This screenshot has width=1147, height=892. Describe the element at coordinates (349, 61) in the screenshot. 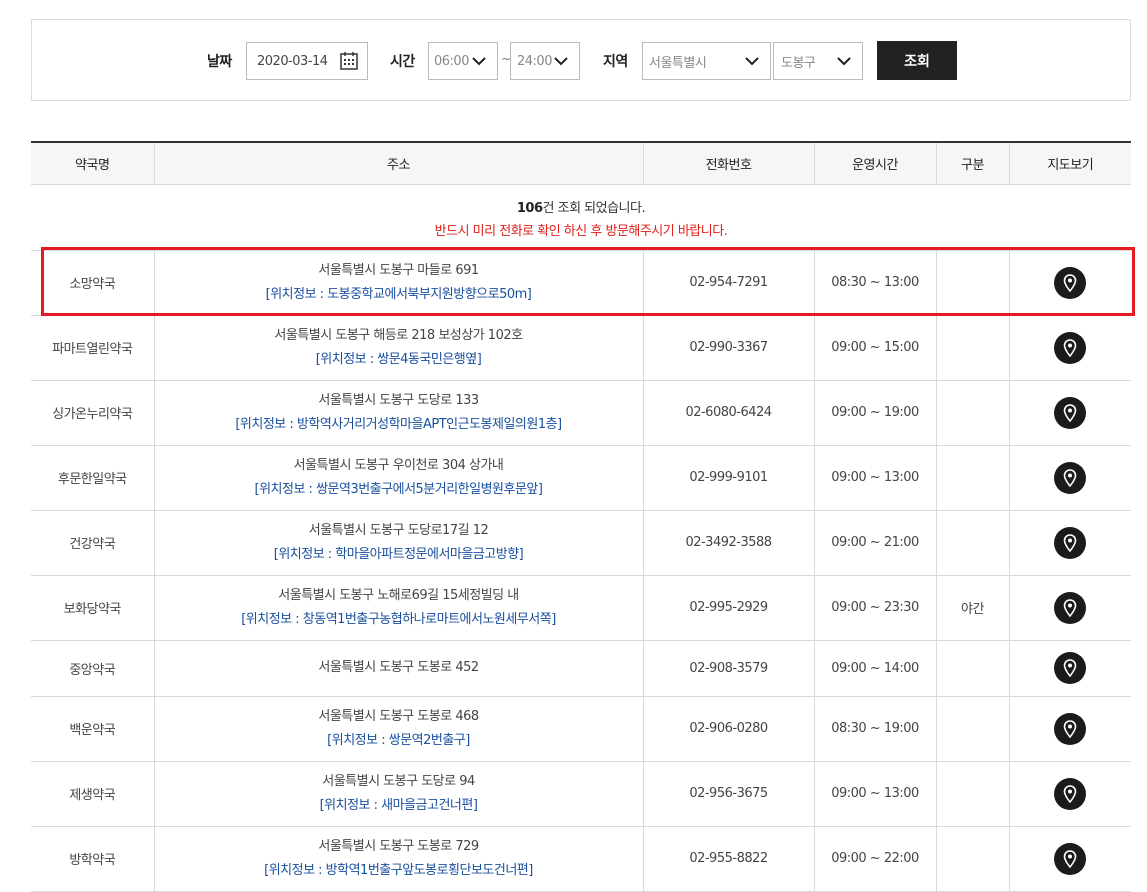

I see `calendar-icon` at that location.